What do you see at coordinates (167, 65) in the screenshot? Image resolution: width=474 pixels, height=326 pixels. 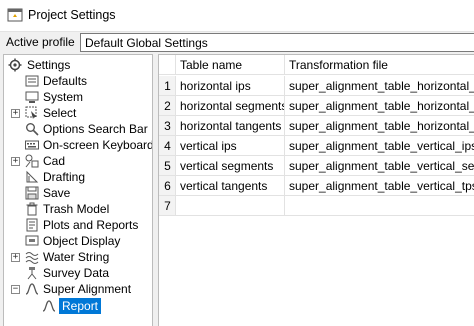 I see `header-corner` at bounding box center [167, 65].